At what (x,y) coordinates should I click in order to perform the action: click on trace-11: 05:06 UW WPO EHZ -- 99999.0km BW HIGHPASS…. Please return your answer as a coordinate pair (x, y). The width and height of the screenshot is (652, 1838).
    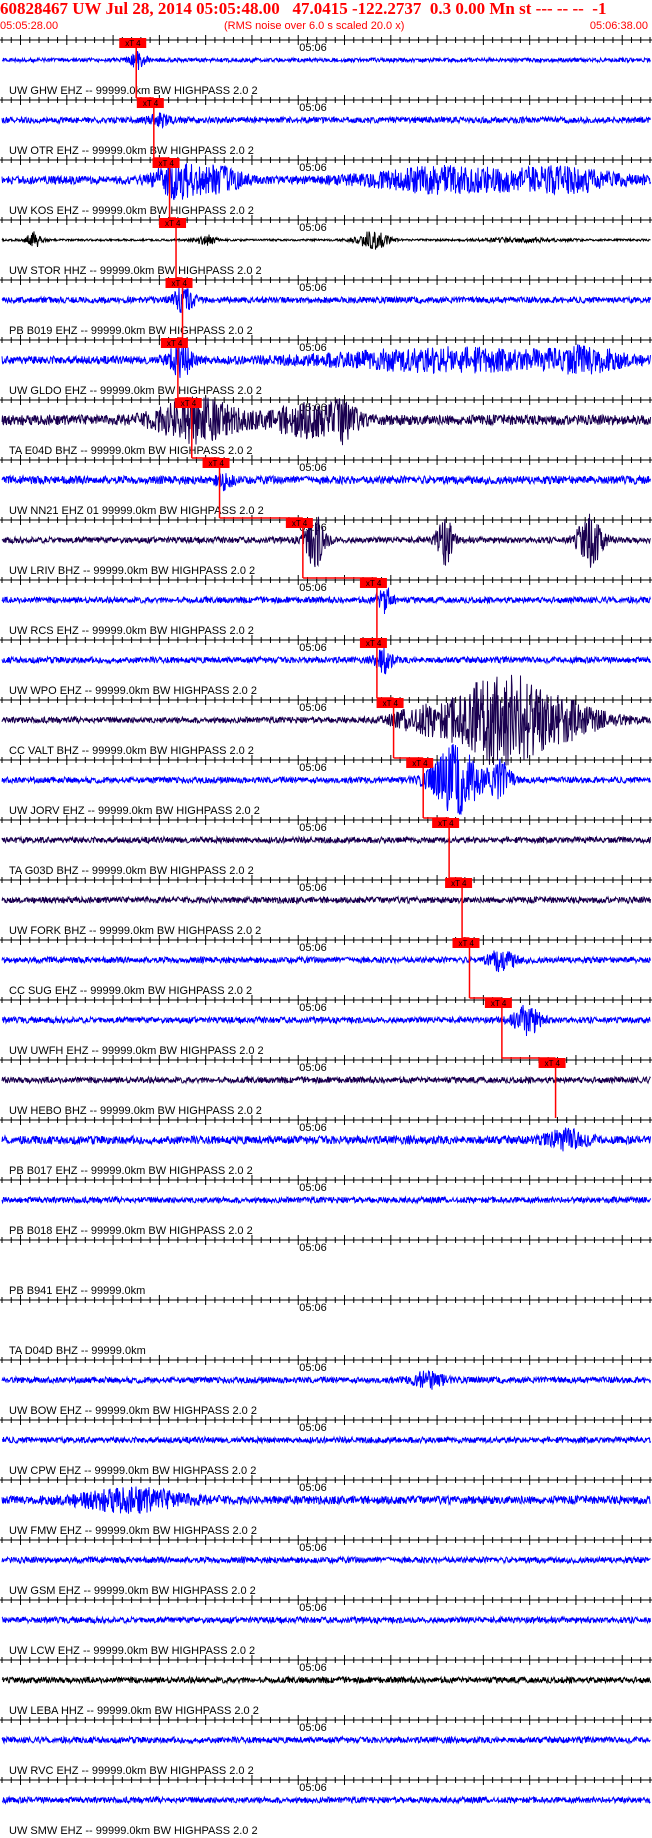
    Looking at the image, I should click on (326, 666).